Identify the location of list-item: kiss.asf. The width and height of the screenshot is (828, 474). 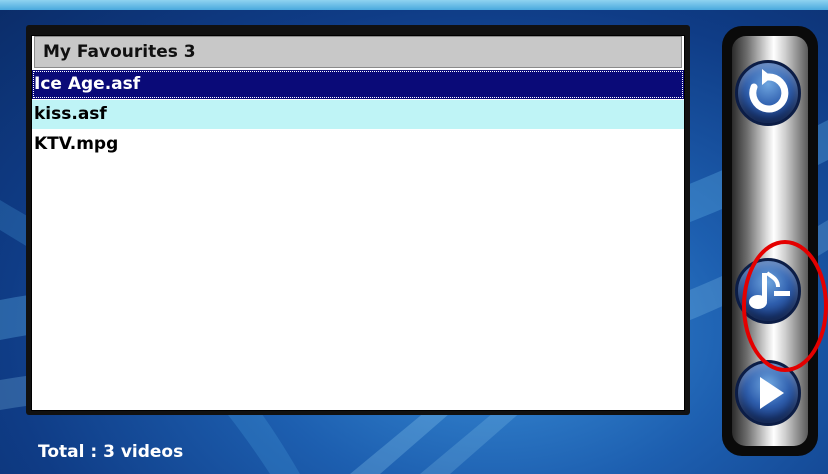
(358, 114).